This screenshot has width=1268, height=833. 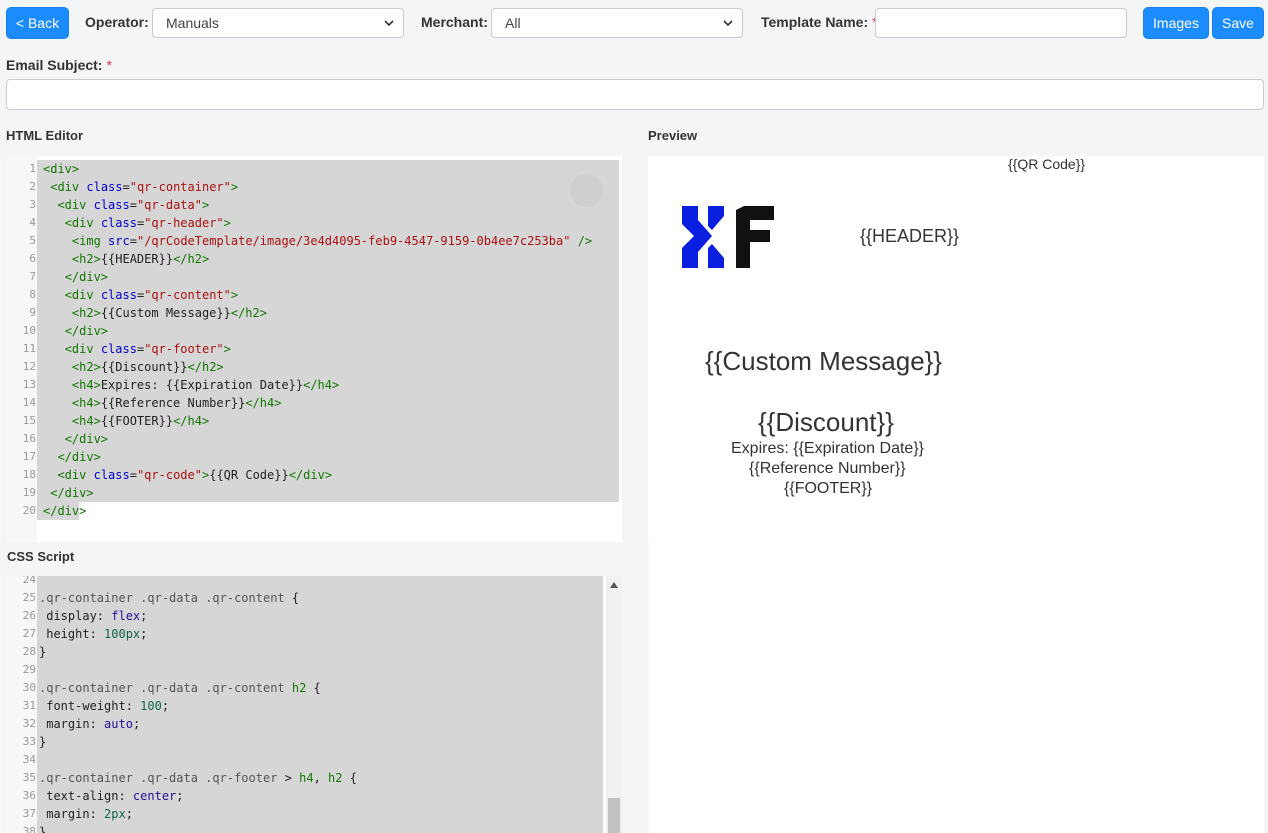 I want to click on scroll-up-icon, so click(x=614, y=585).